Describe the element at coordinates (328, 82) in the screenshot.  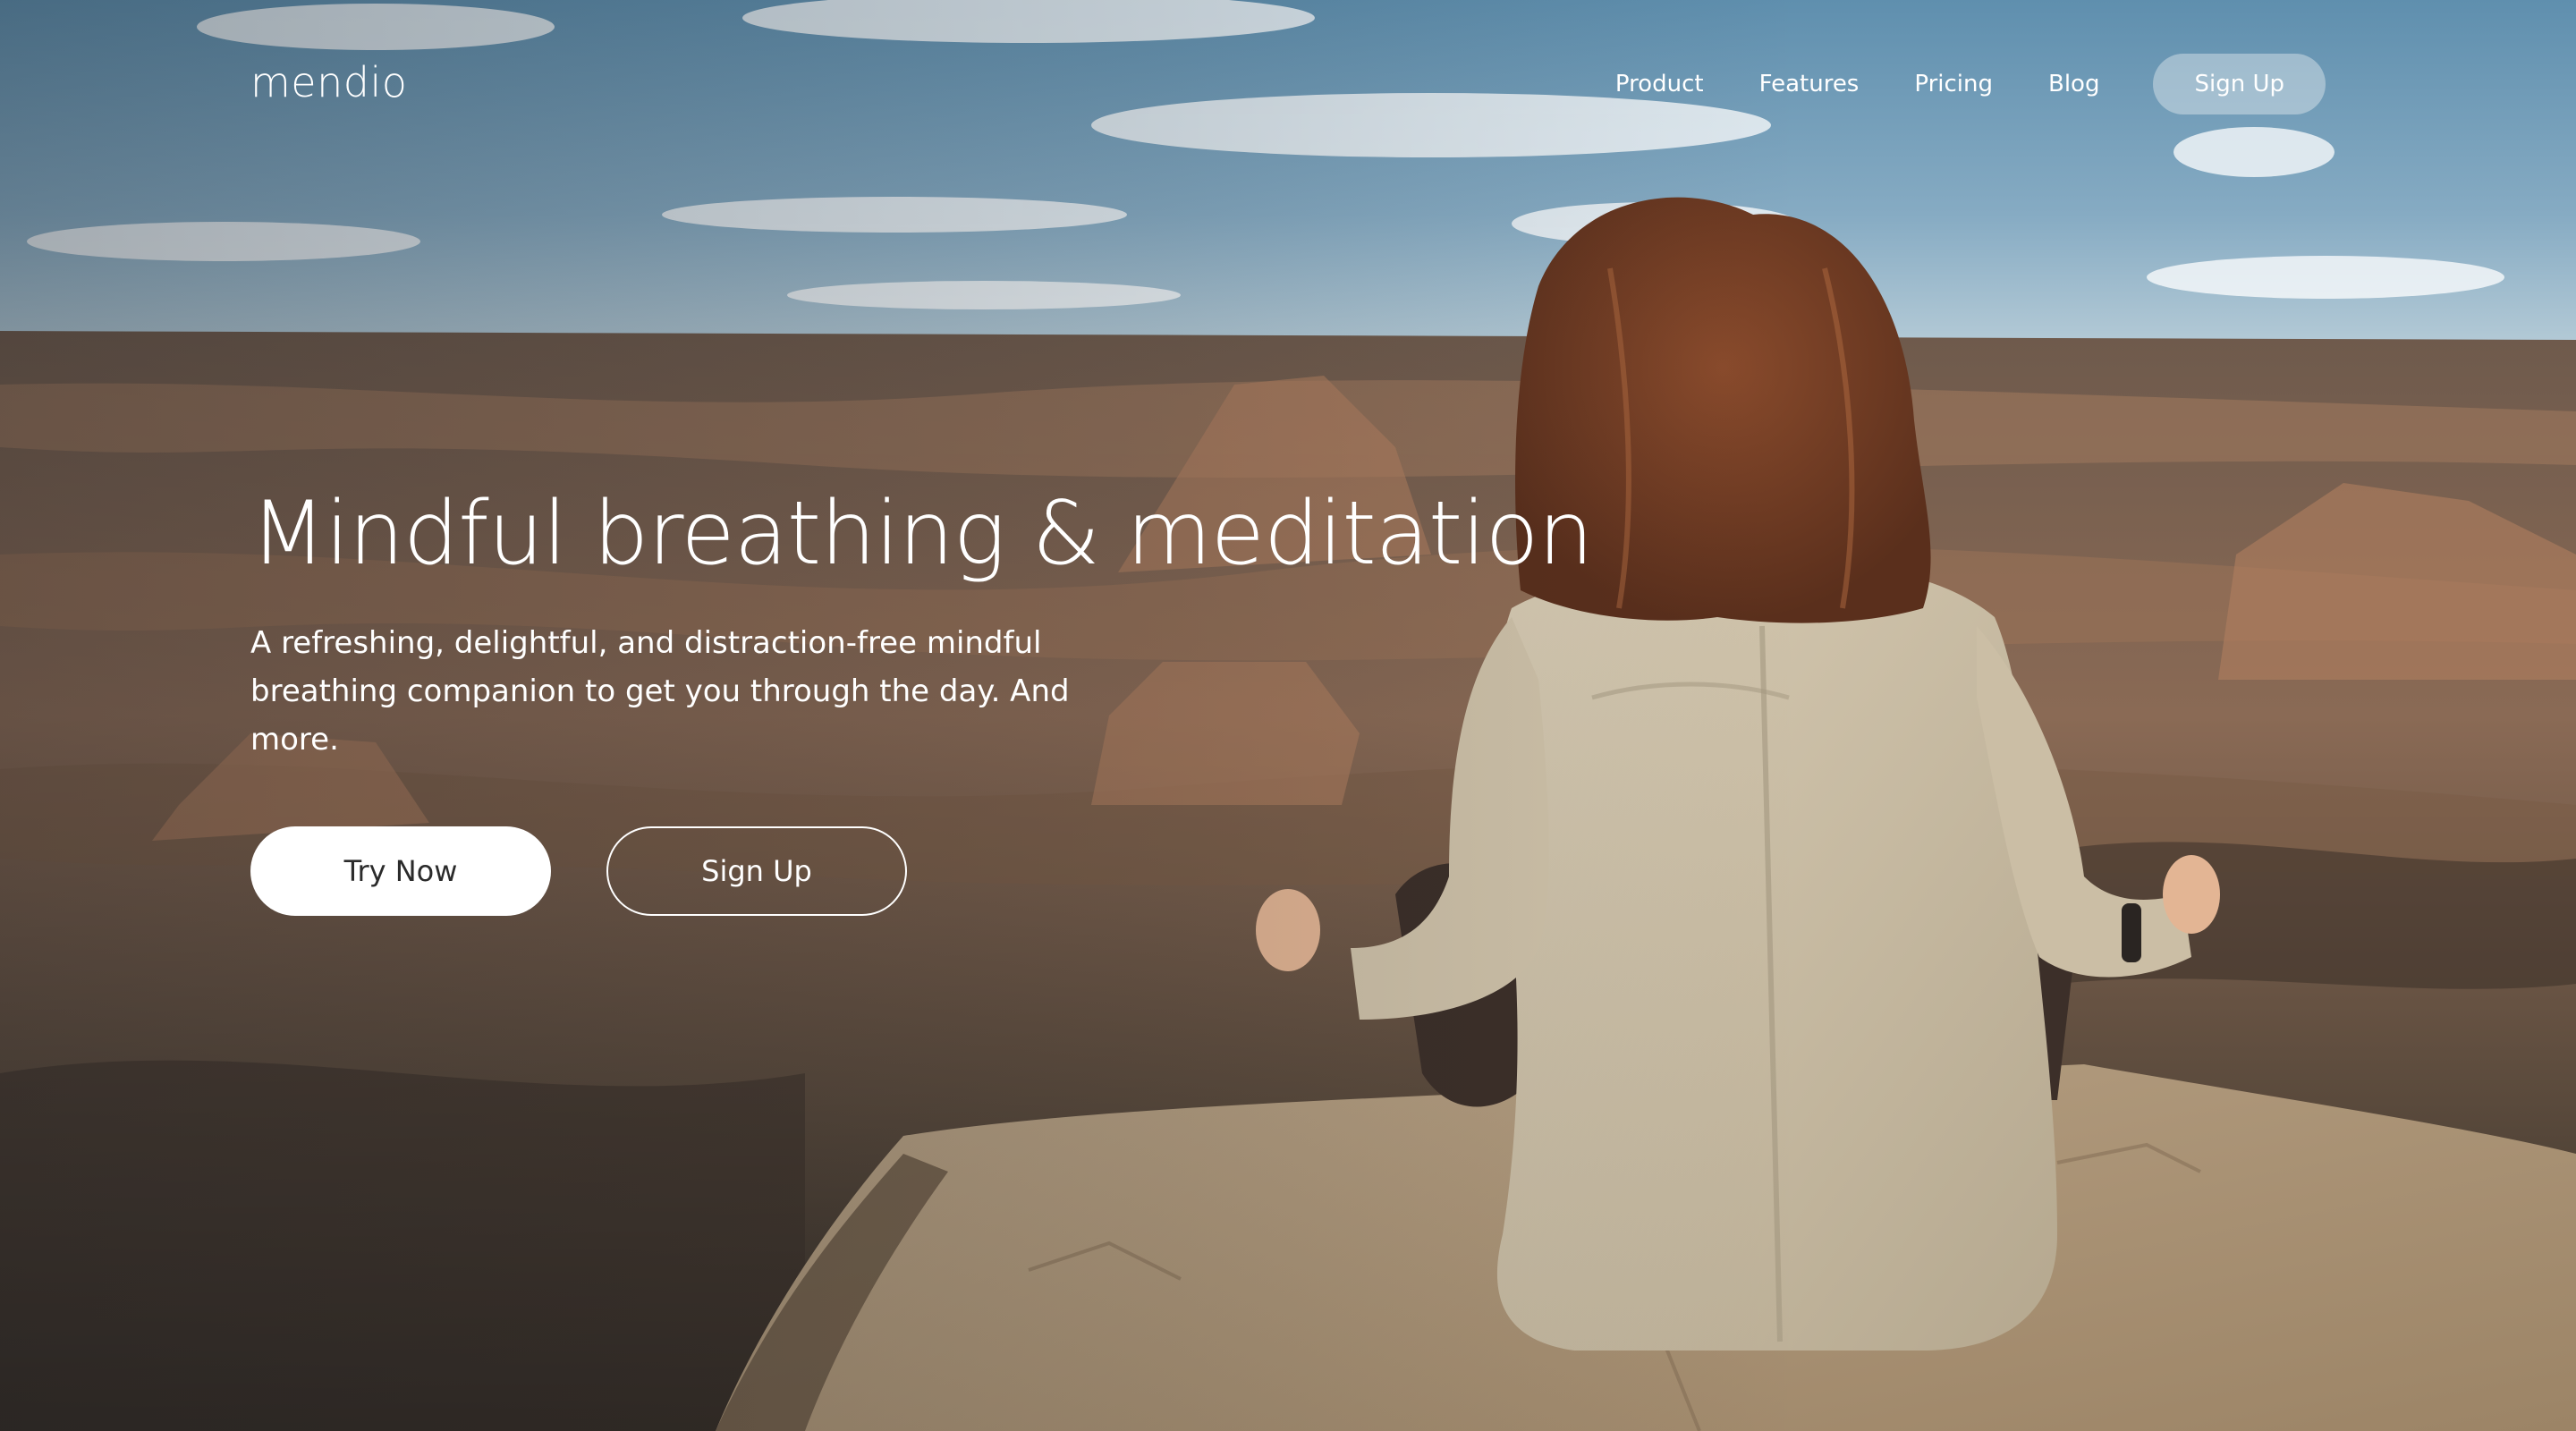
I see `brand-logo: mendio` at that location.